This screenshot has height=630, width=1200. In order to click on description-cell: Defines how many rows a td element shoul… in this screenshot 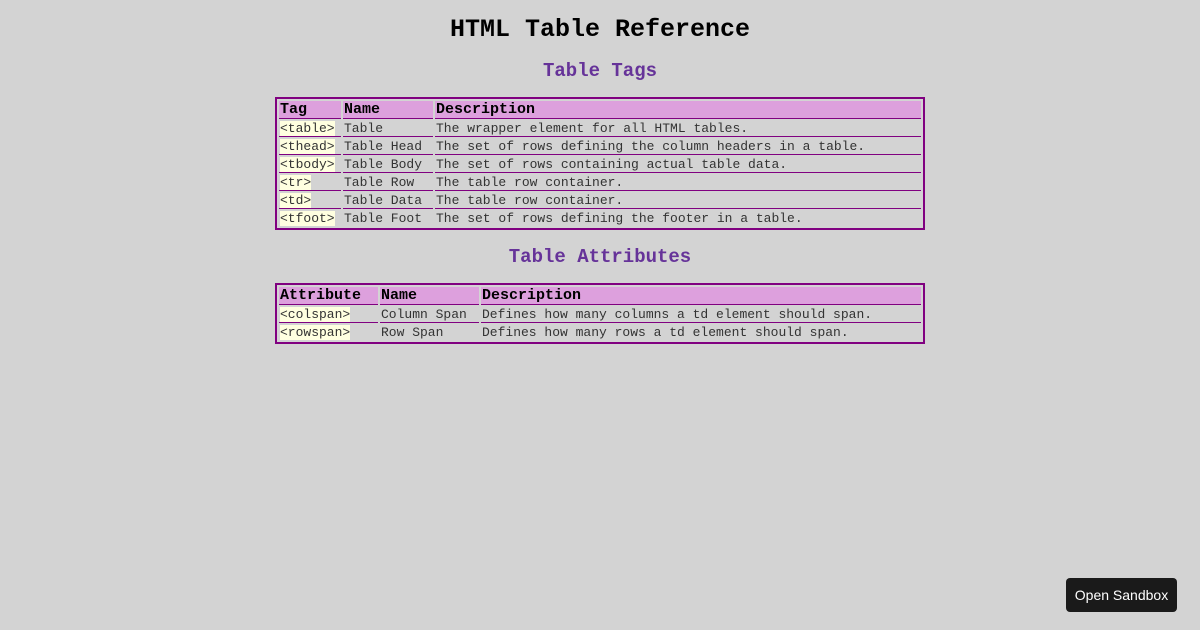, I will do `click(665, 332)`.